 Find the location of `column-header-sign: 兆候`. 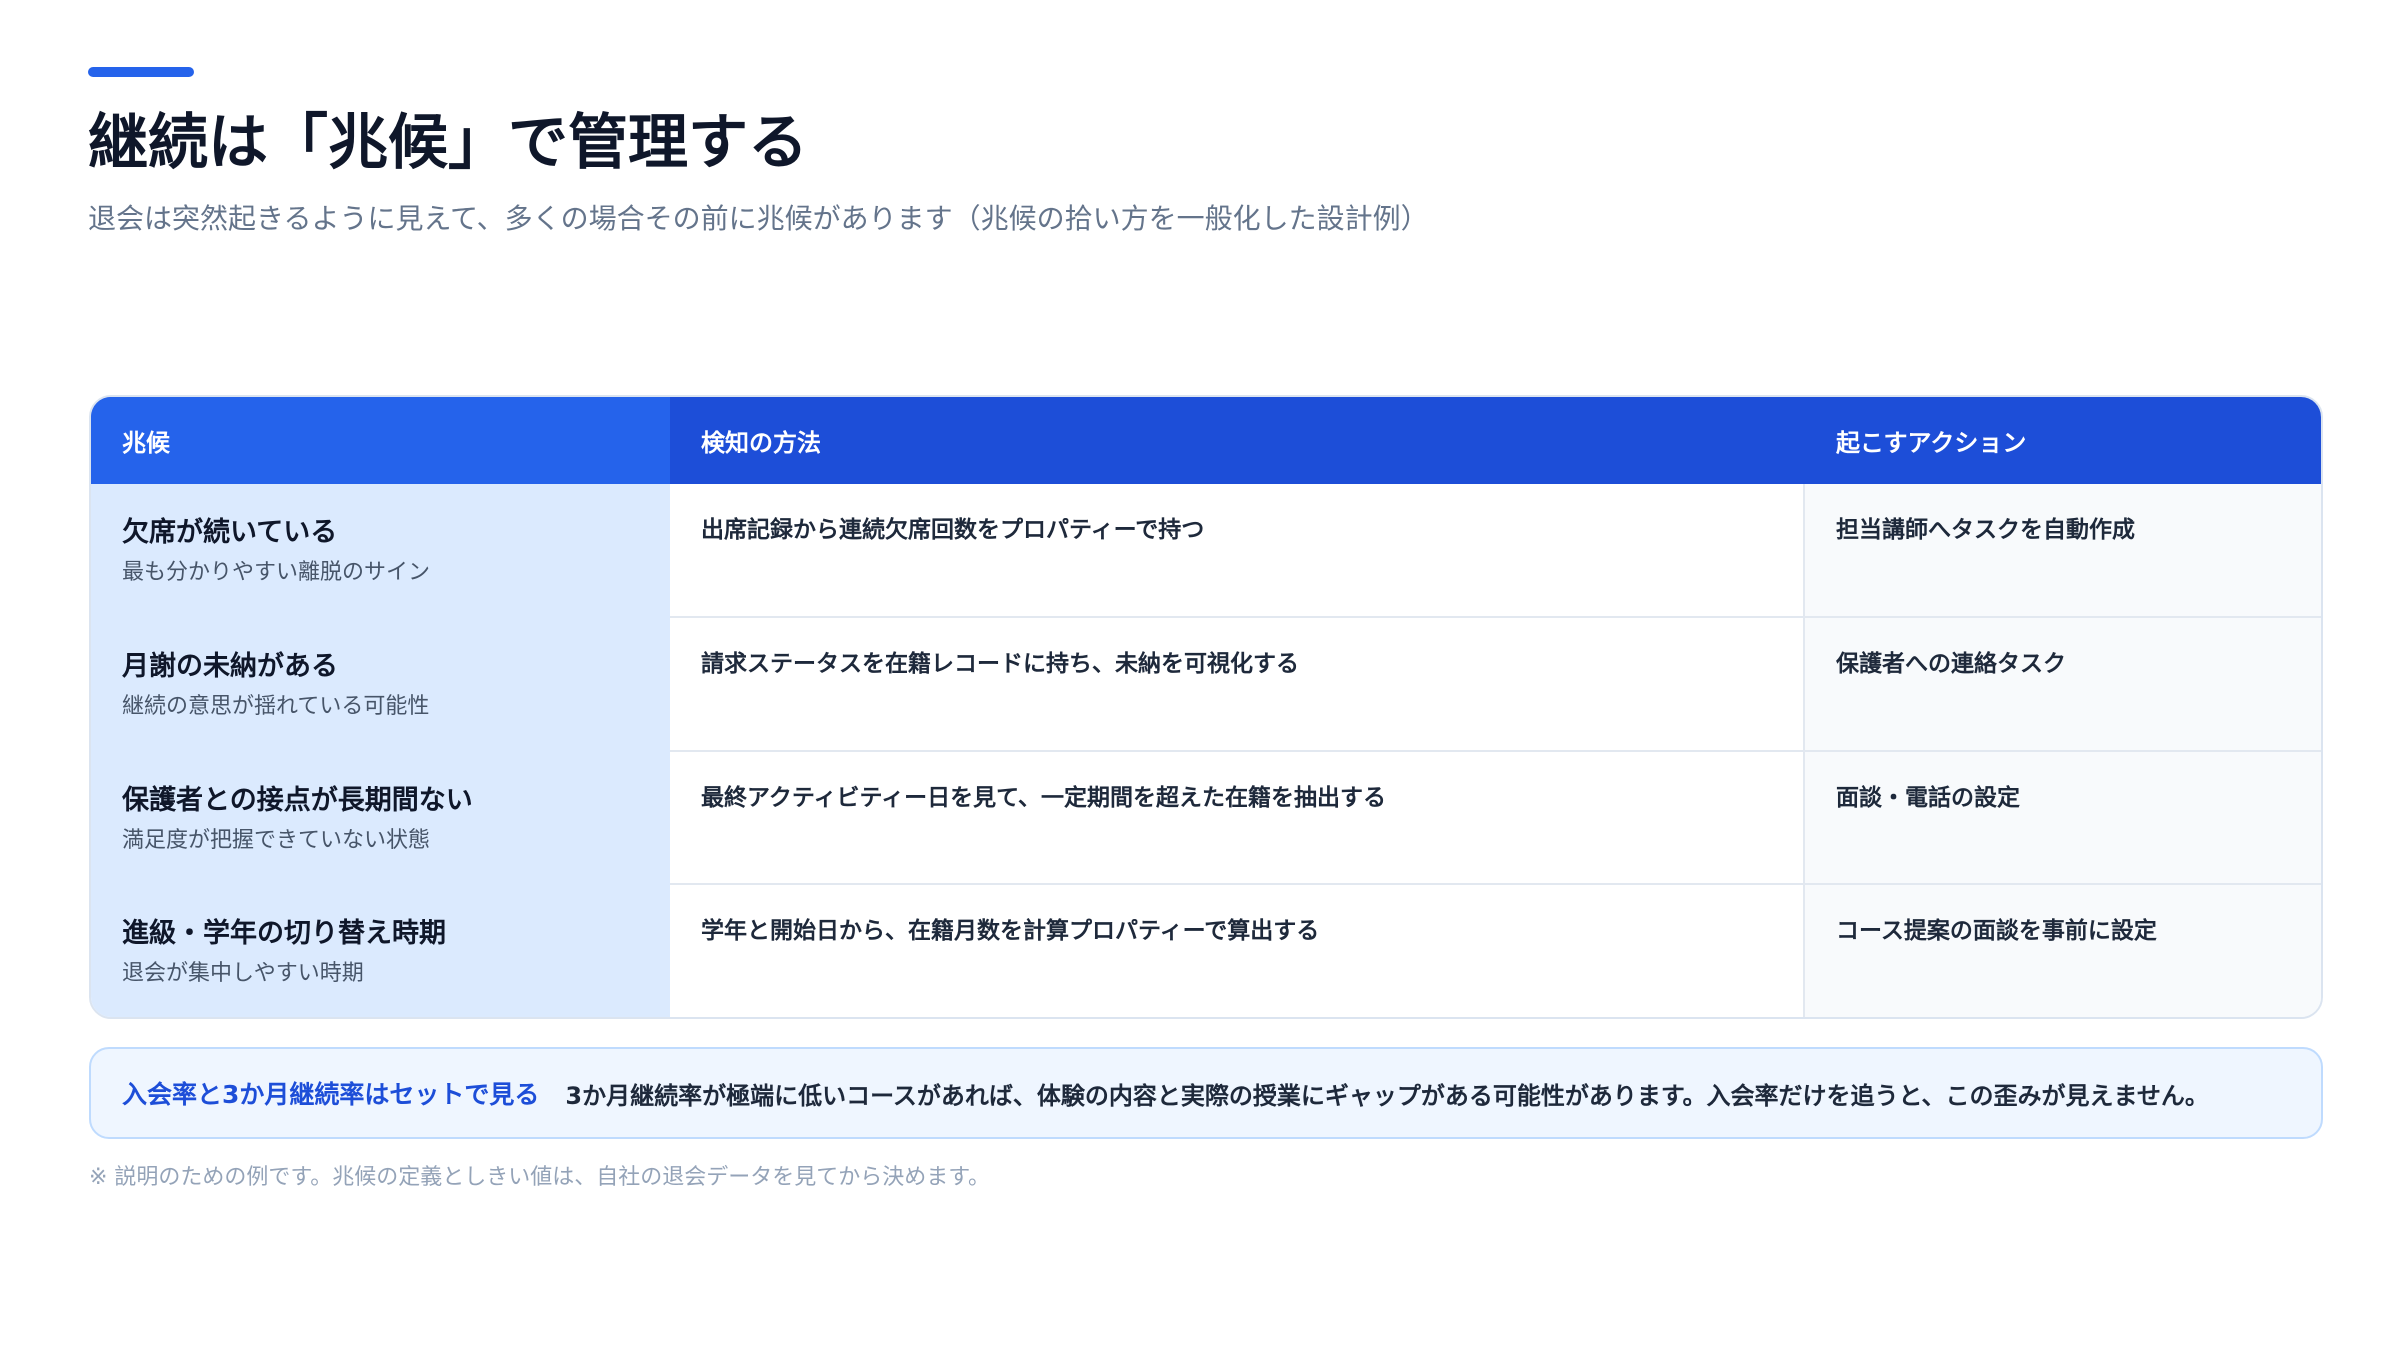

column-header-sign: 兆候 is located at coordinates (380, 440).